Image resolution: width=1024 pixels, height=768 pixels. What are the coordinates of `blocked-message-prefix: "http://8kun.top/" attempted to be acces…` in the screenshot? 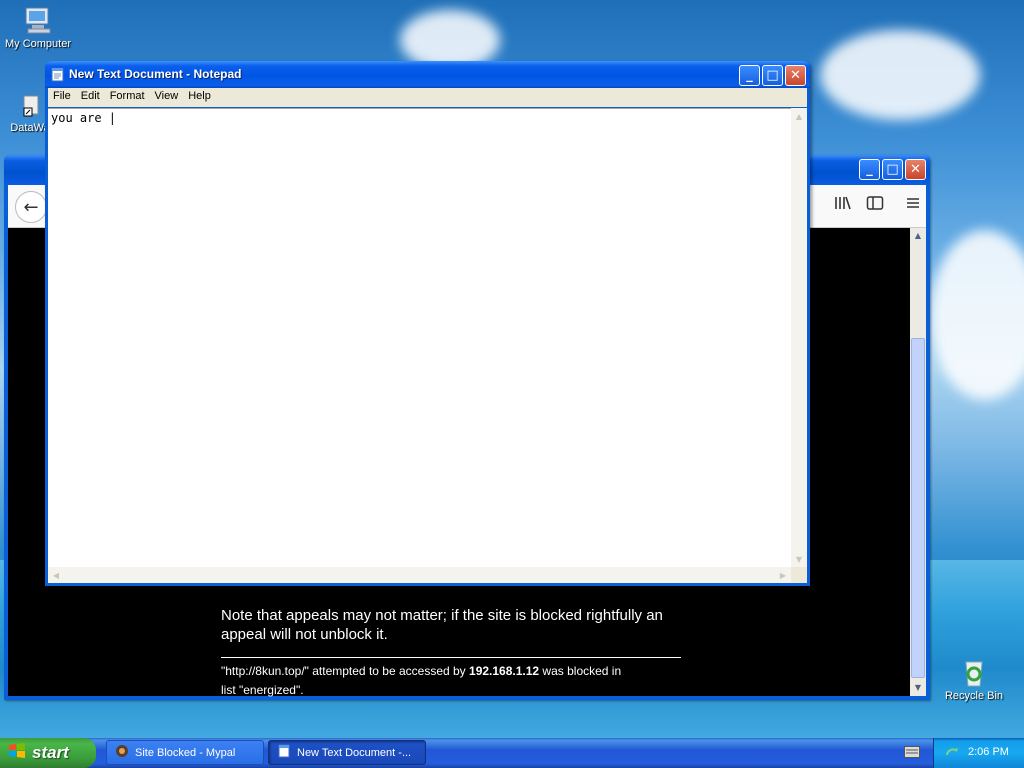 It's located at (345, 671).